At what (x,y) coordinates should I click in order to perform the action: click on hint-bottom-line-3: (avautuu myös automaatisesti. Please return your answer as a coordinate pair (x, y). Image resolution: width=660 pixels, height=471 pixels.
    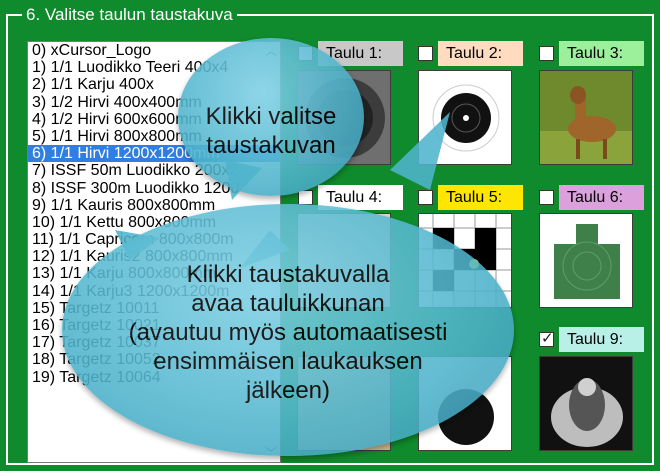
    Looking at the image, I should click on (288, 332).